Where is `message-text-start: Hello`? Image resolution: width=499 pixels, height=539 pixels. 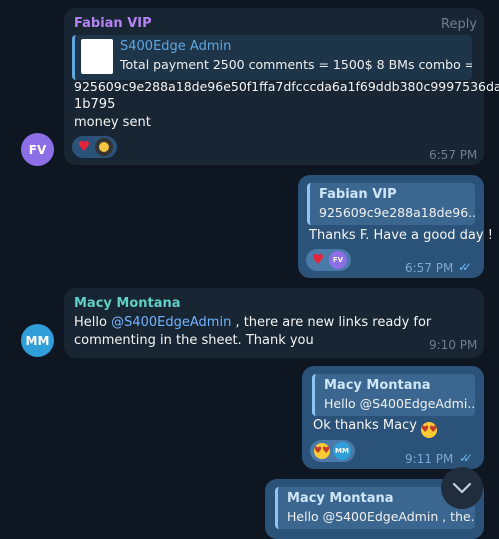
message-text-start: Hello is located at coordinates (93, 322).